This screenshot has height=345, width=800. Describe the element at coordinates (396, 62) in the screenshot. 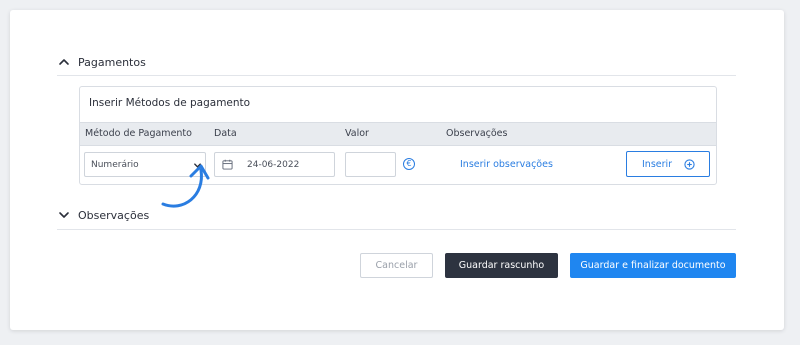

I see `section-header-payments: Pagamentos` at that location.